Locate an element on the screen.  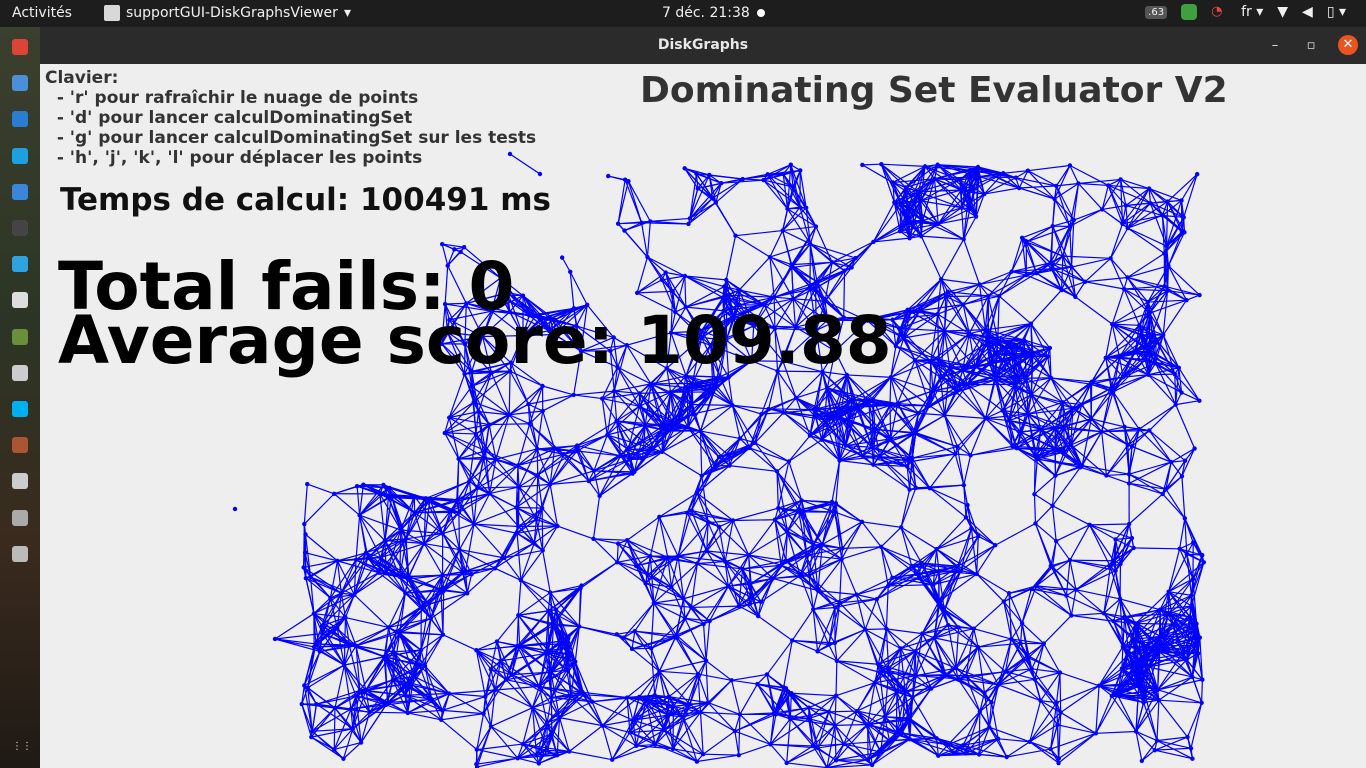
clock: 7 déc. 21:38 is located at coordinates (706, 13).